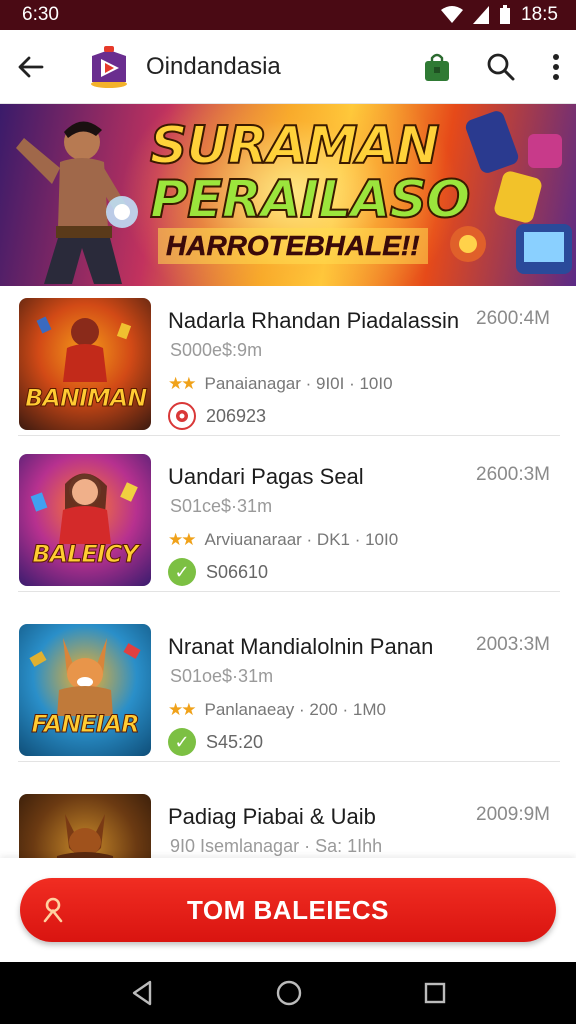 The image size is (576, 1024). I want to click on app-actions, so click(492, 67).